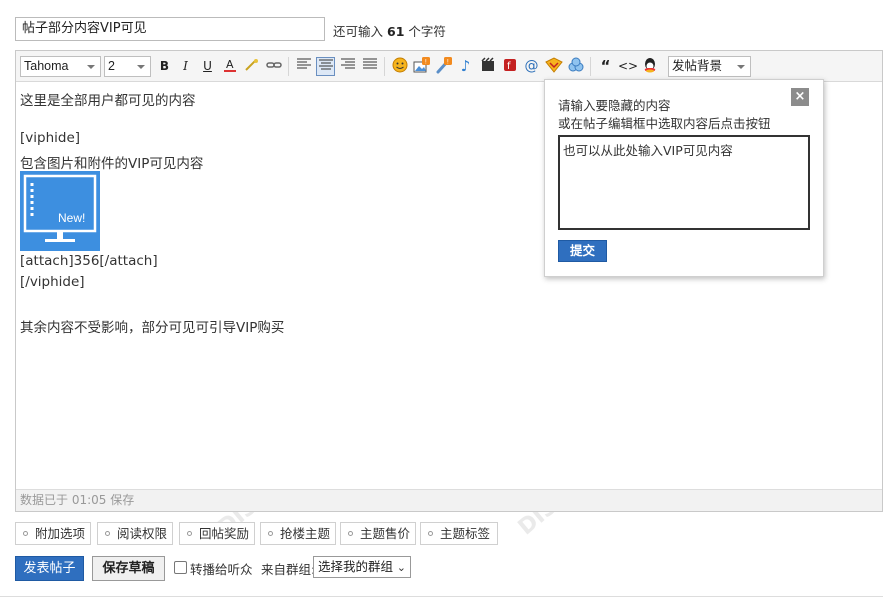 This screenshot has height=610, width=883. What do you see at coordinates (185, 66) in the screenshot?
I see `italic-icon: I` at bounding box center [185, 66].